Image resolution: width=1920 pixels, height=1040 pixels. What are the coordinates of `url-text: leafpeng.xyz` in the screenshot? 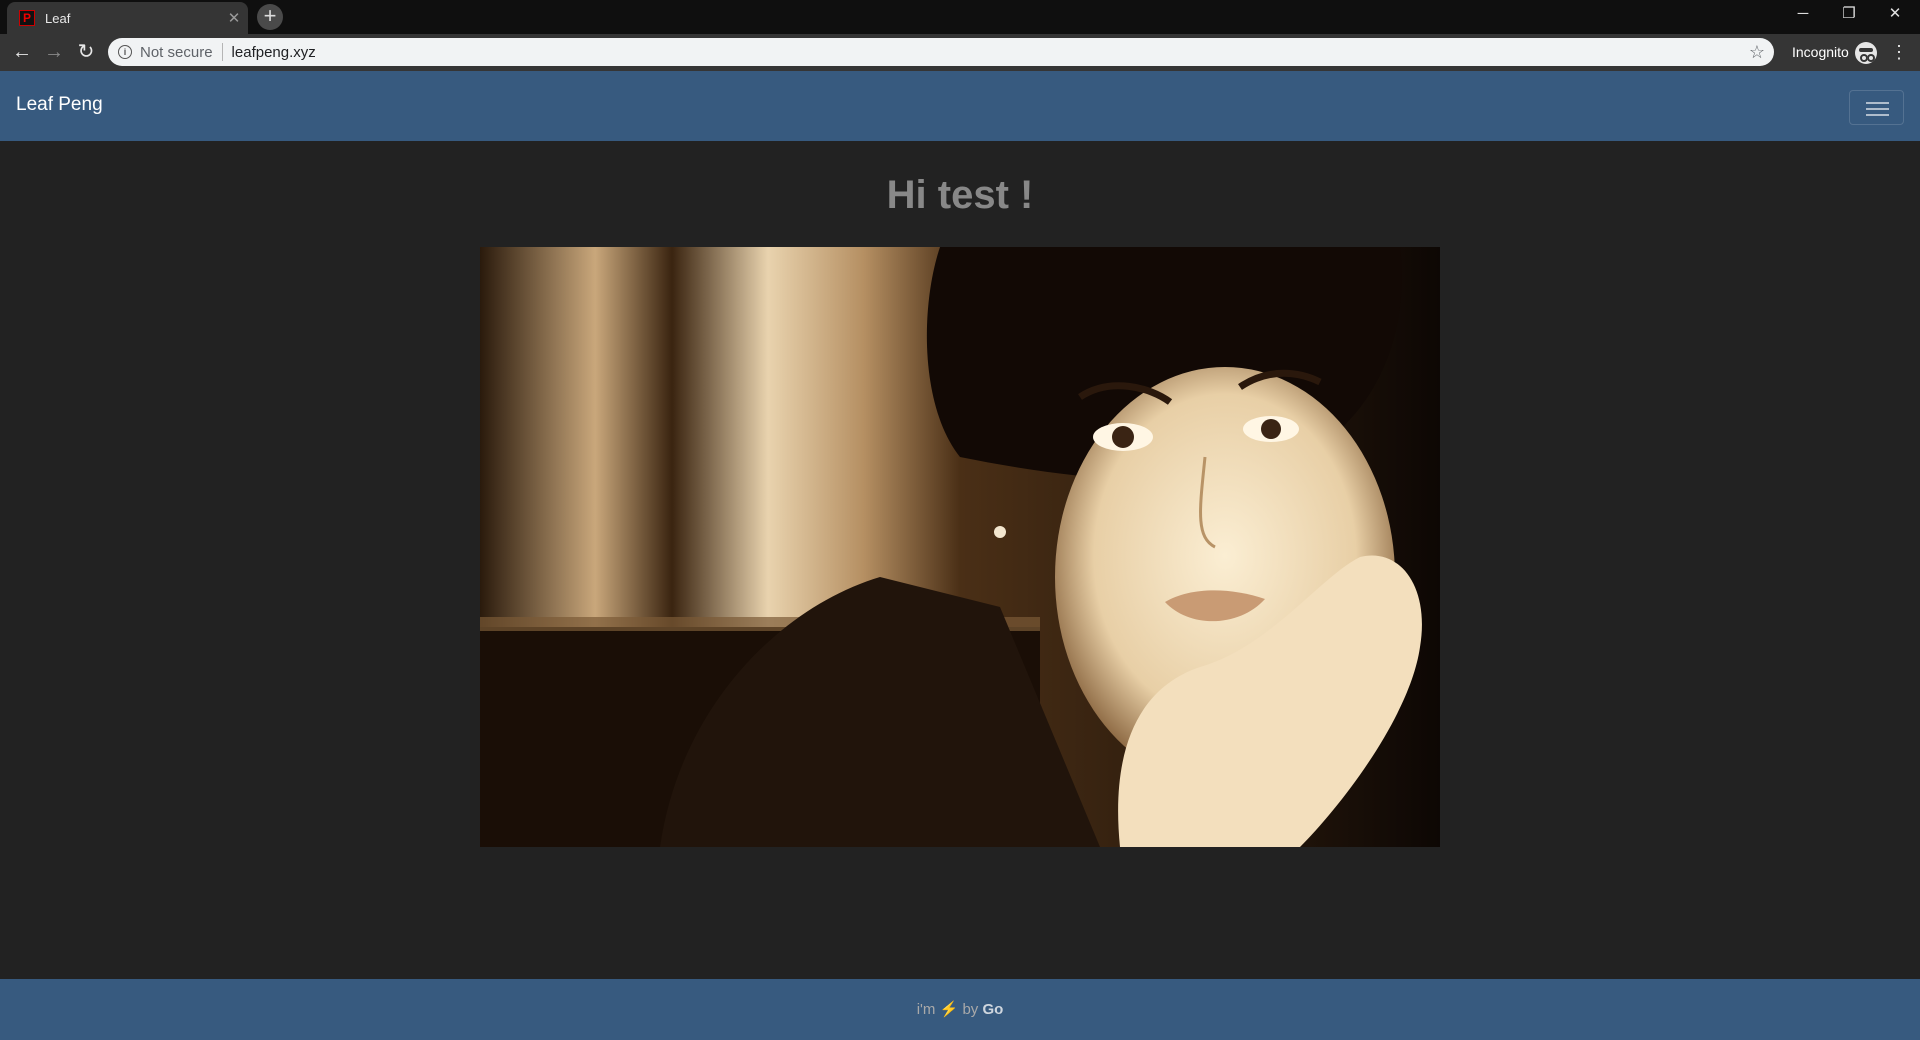 It's located at (986, 52).